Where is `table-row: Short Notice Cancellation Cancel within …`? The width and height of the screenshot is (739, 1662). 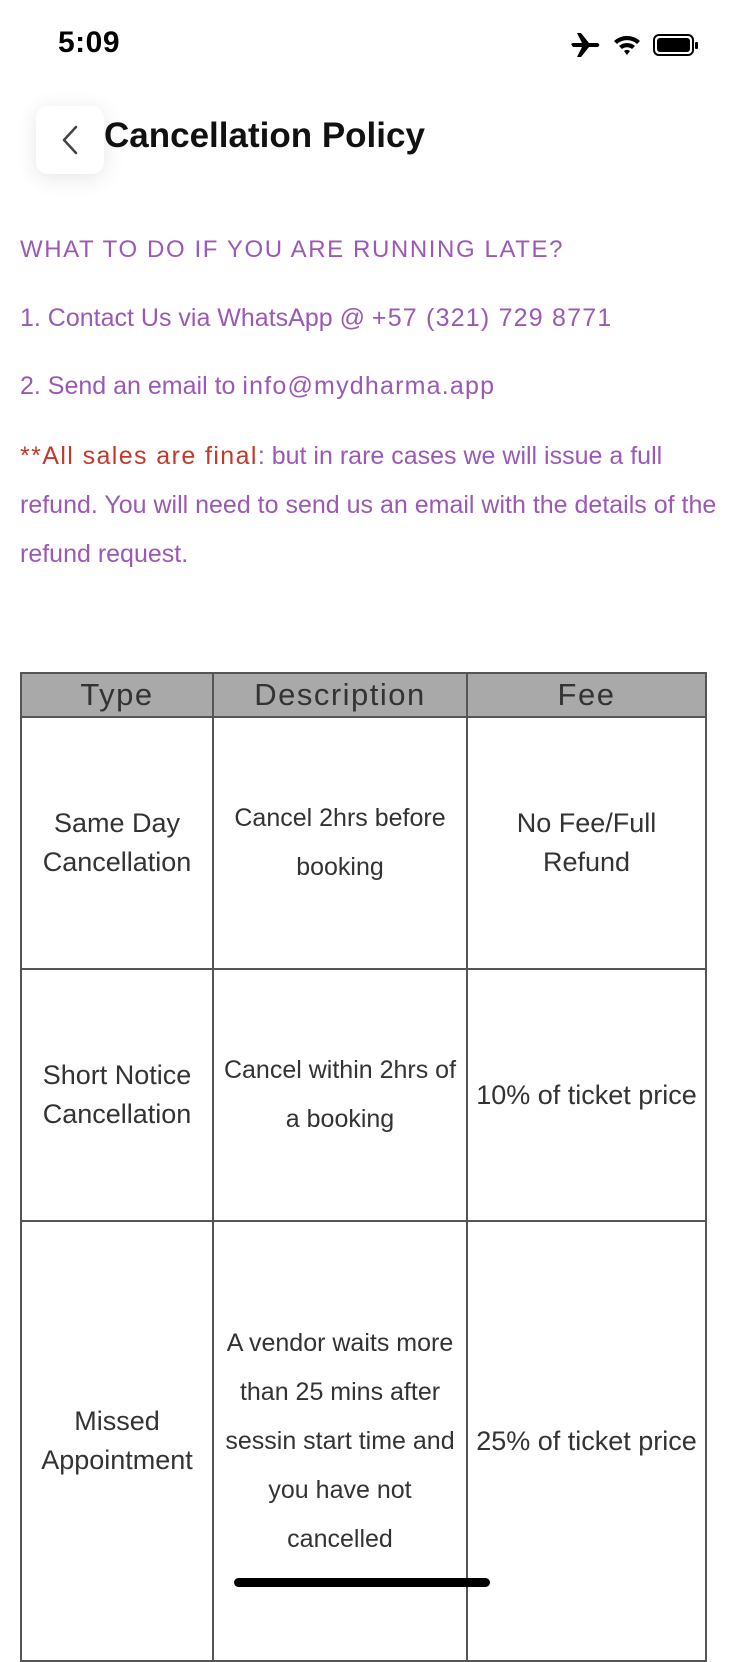 table-row: Short Notice Cancellation Cancel within … is located at coordinates (363, 1095).